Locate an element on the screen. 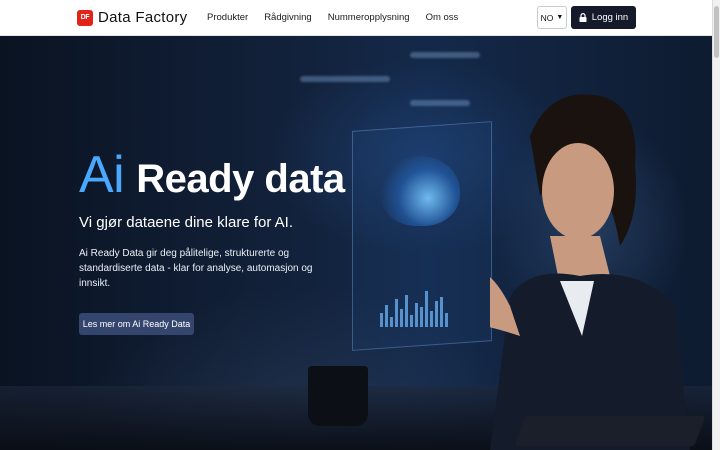 The image size is (720, 450). read-more-button: Les mer om Ai Ready Data is located at coordinates (136, 324).